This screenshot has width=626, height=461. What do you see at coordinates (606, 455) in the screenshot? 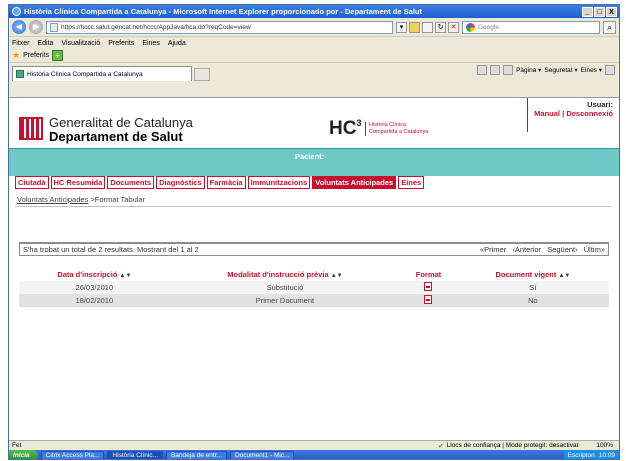
I see `clock: 10:09` at bounding box center [606, 455].